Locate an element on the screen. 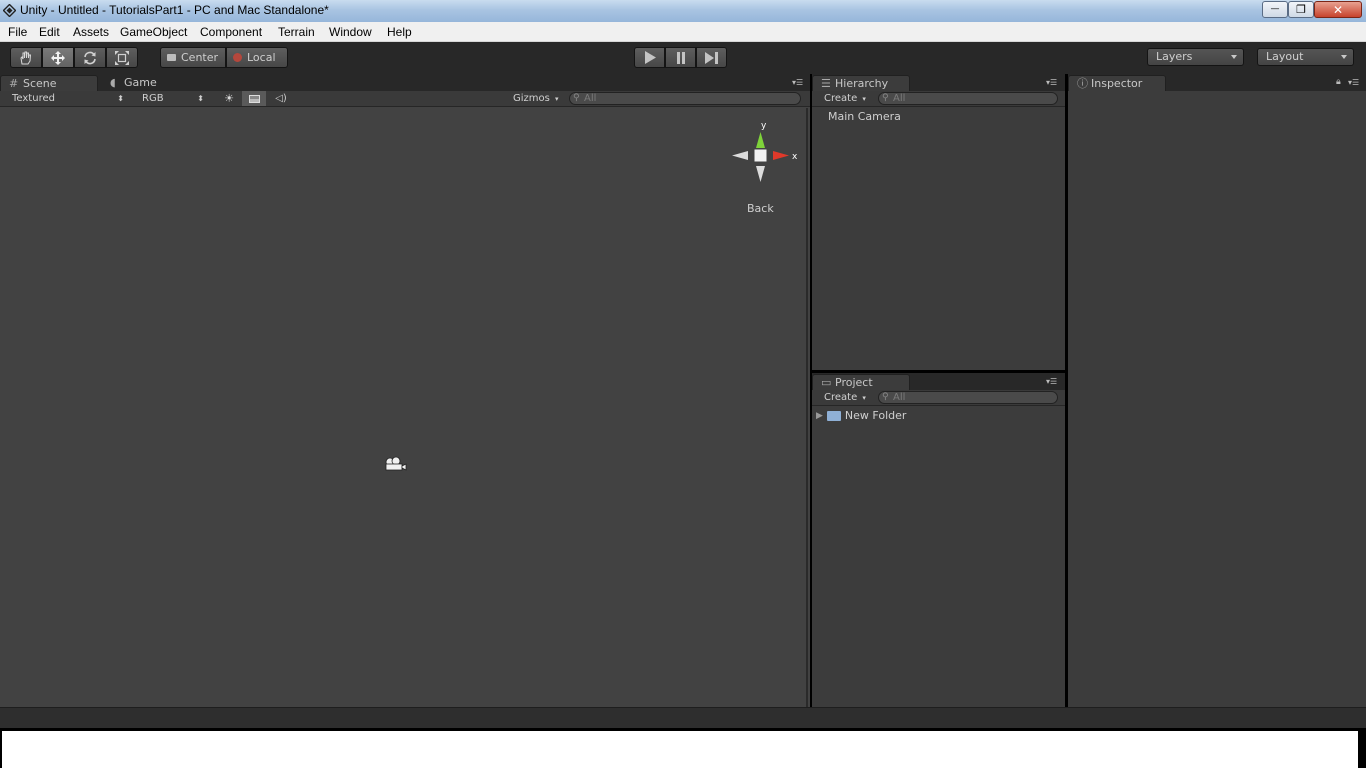  step-button is located at coordinates (711, 57).